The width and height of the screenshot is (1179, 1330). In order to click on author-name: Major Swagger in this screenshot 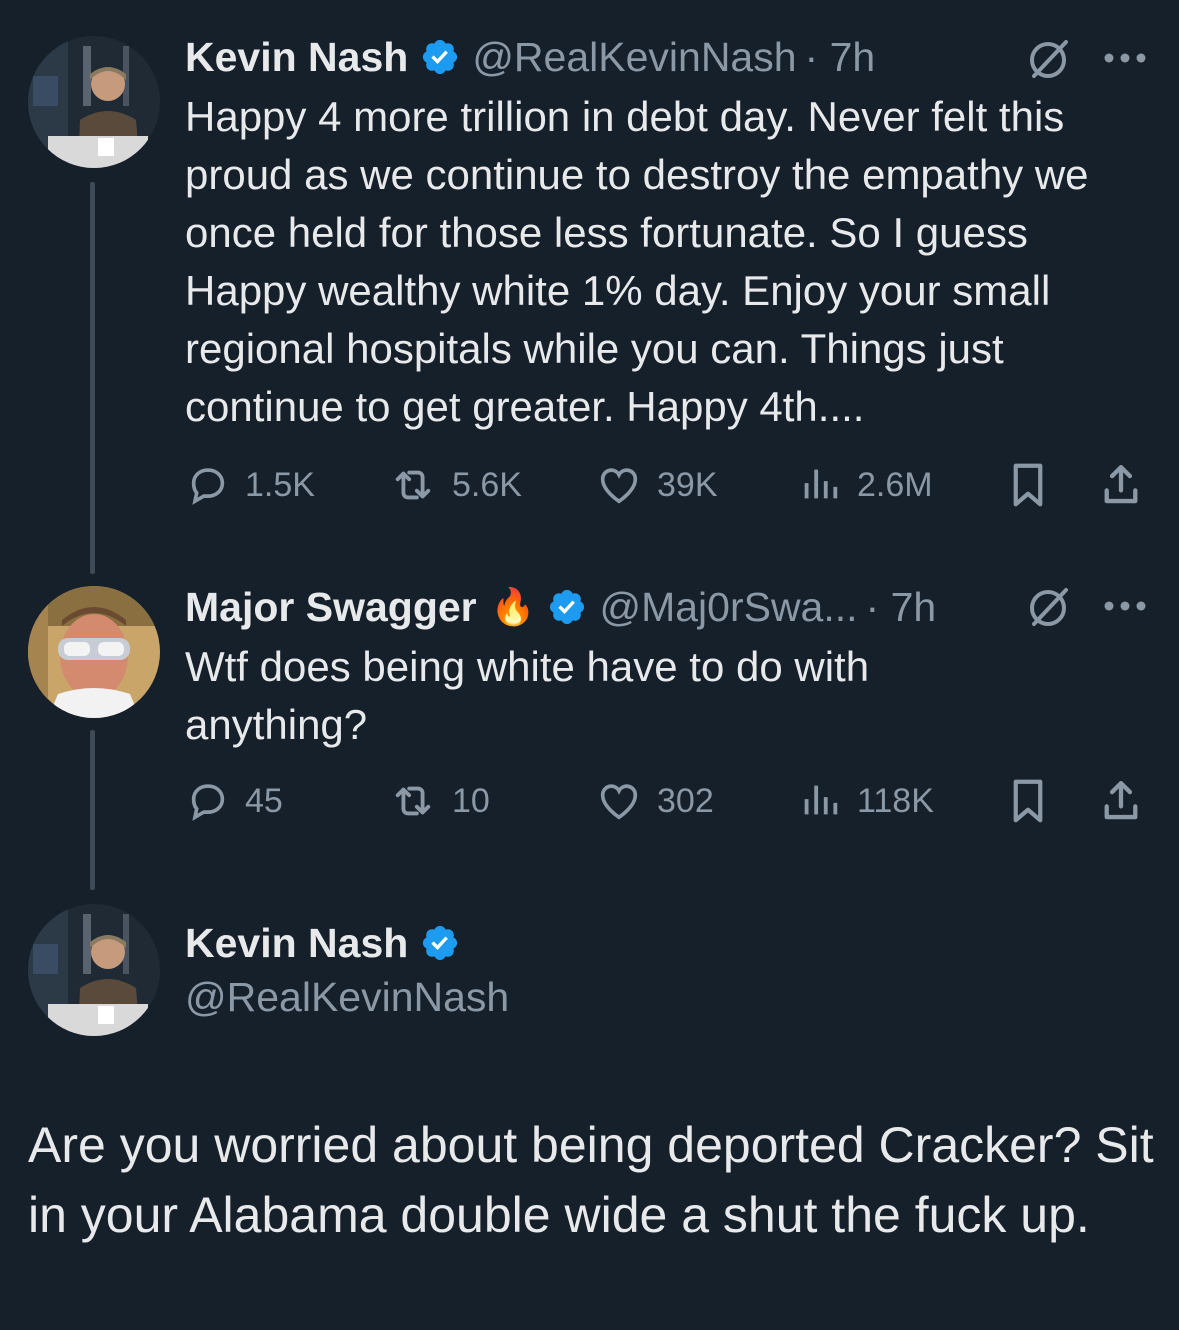, I will do `click(331, 607)`.